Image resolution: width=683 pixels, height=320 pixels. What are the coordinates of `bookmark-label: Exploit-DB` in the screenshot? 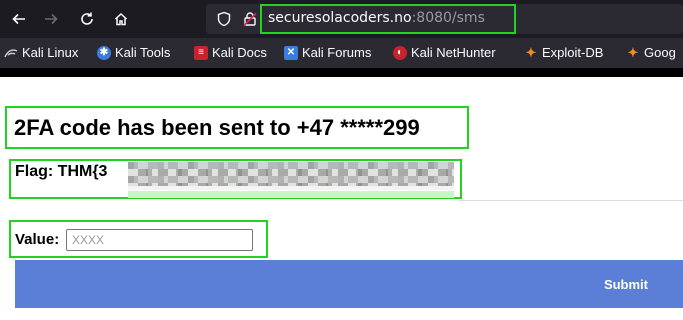 It's located at (573, 52).